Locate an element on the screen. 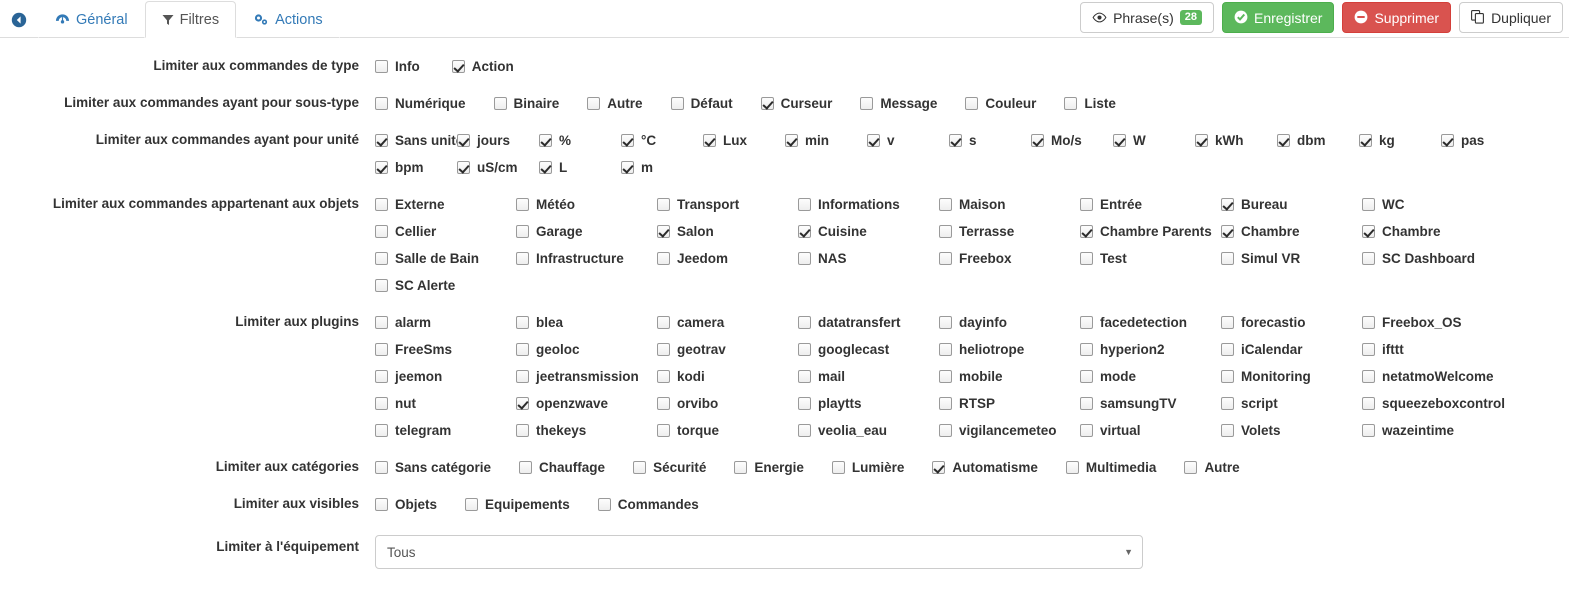 This screenshot has height=593, width=1569. checkbox-command-unit-15: uS/cm is located at coordinates (498, 167).